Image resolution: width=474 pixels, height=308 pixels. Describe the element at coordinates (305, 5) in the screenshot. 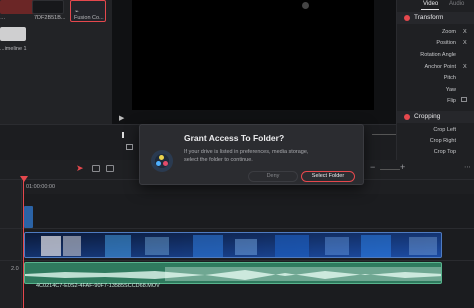

I see `viewer-options-icon` at that location.